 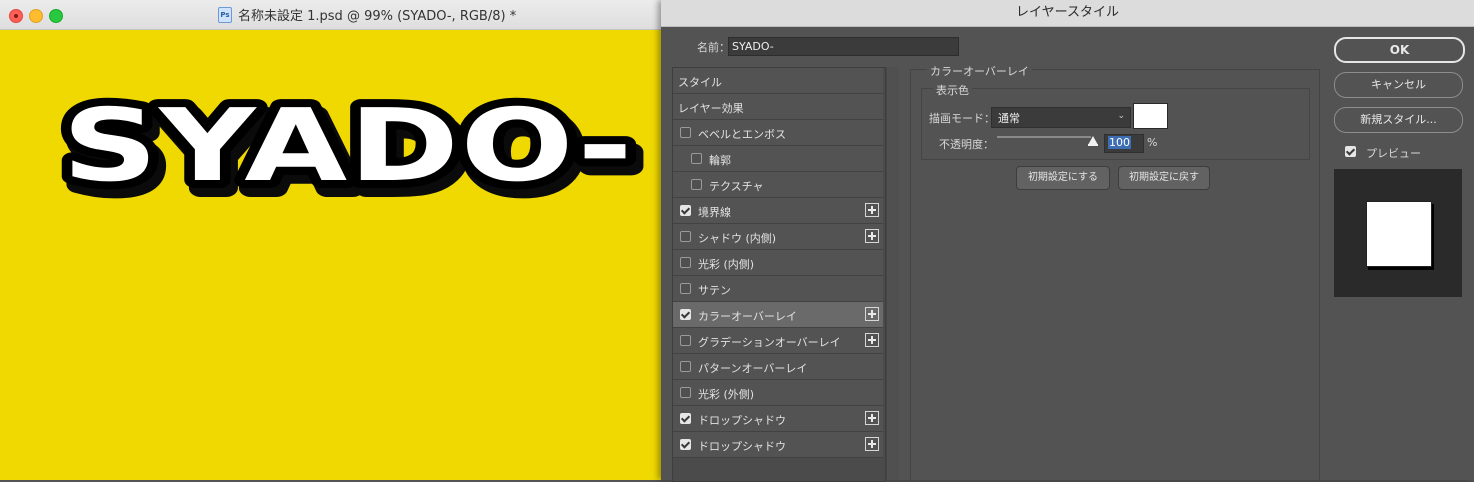 What do you see at coordinates (769, 342) in the screenshot?
I see `style-item-label: グラデーションオーバーレイ` at bounding box center [769, 342].